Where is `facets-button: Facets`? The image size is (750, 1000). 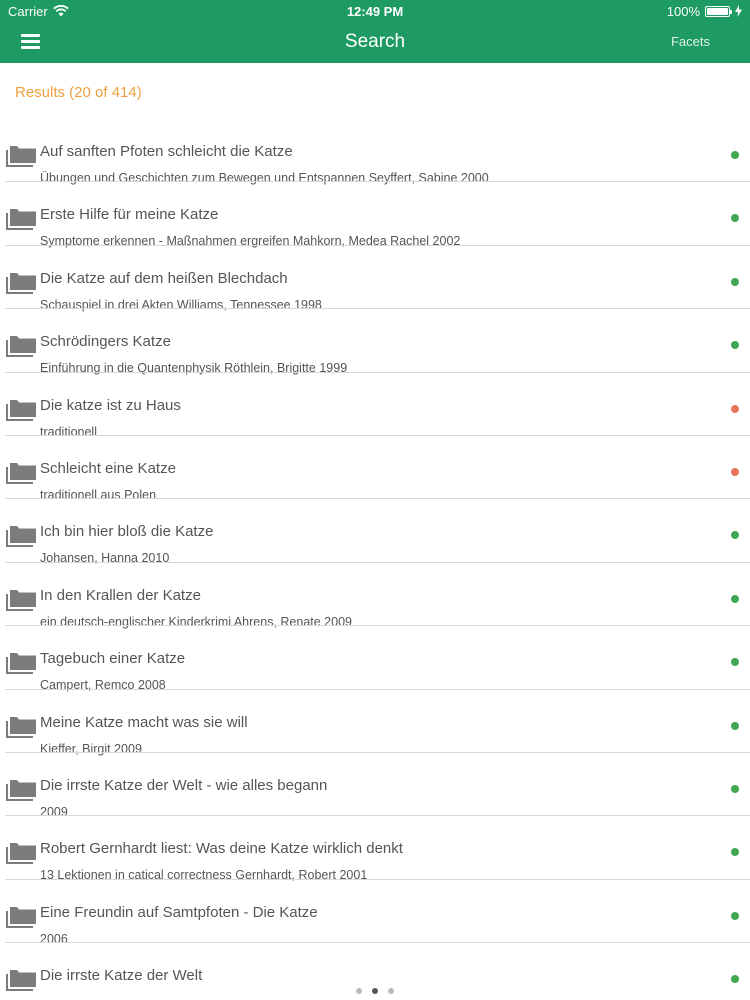
facets-button: Facets is located at coordinates (690, 41).